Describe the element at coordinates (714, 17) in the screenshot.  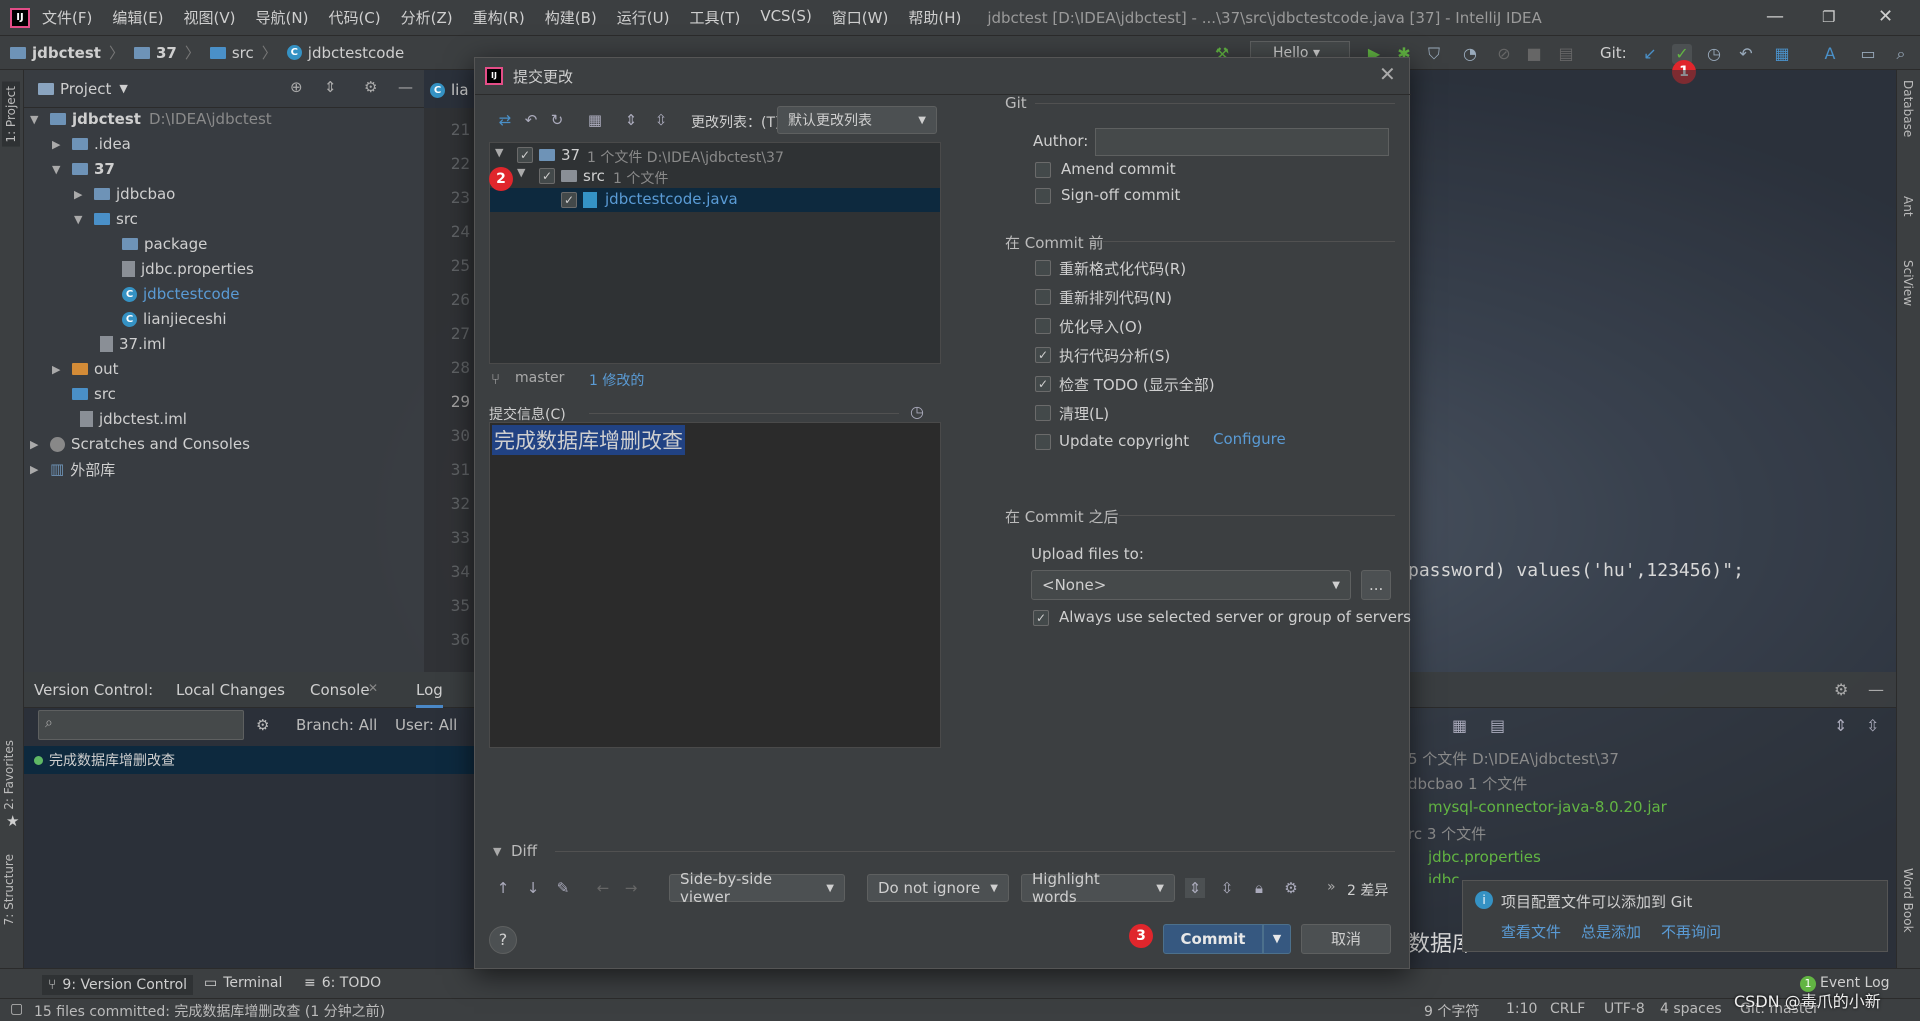
I see `menu-item: 工具(T)` at that location.